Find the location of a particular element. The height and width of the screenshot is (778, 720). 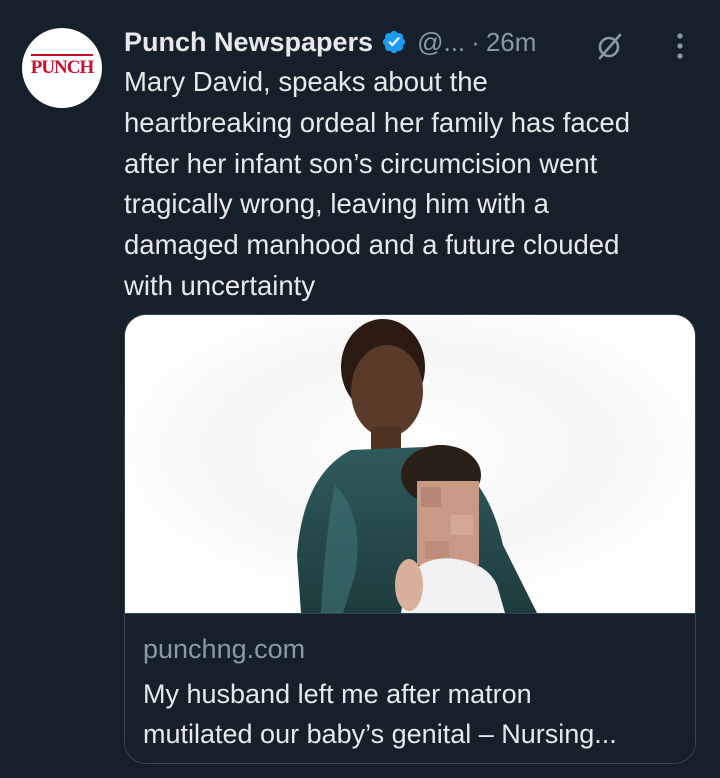

punch-logo: PUNCH is located at coordinates (62, 66).